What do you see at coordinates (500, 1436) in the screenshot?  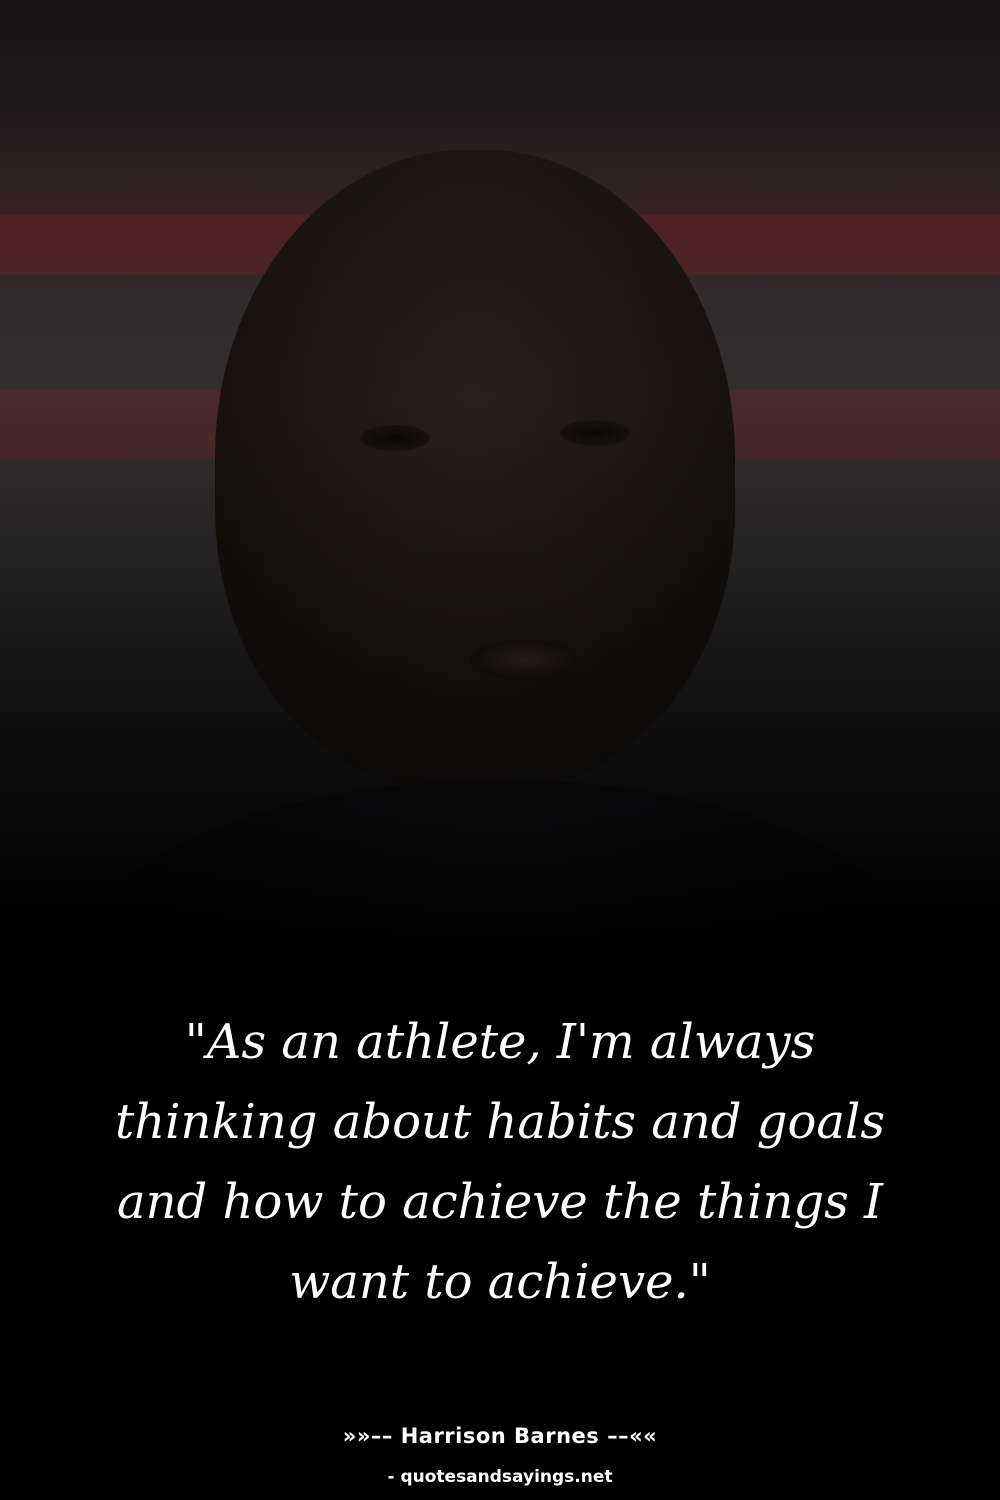 I see `author-attribution: »»–– Harrison Barnes ––««` at bounding box center [500, 1436].